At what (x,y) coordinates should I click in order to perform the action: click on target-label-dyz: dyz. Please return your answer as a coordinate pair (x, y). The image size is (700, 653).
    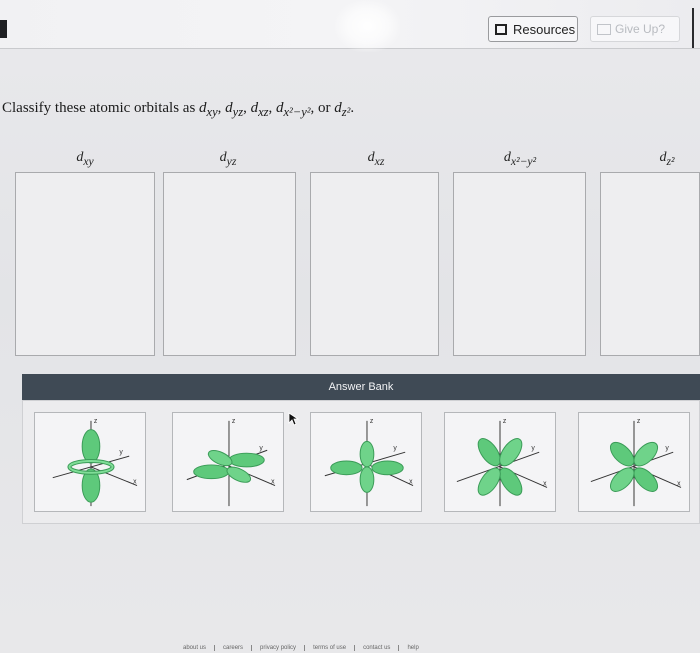
    Looking at the image, I should click on (228, 159).